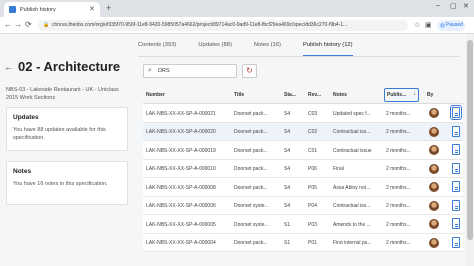 The image size is (474, 266). What do you see at coordinates (69, 66) in the screenshot?
I see `page-title: 02 - Architecture` at bounding box center [69, 66].